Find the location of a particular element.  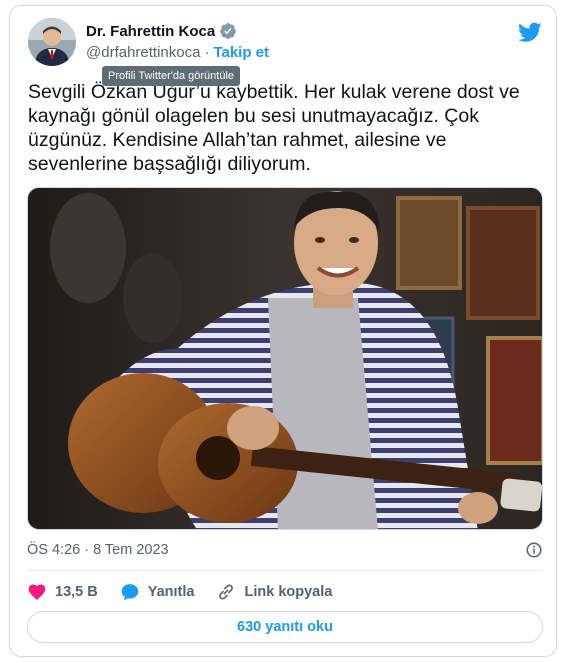

like-button: 13,5 B is located at coordinates (62, 592).